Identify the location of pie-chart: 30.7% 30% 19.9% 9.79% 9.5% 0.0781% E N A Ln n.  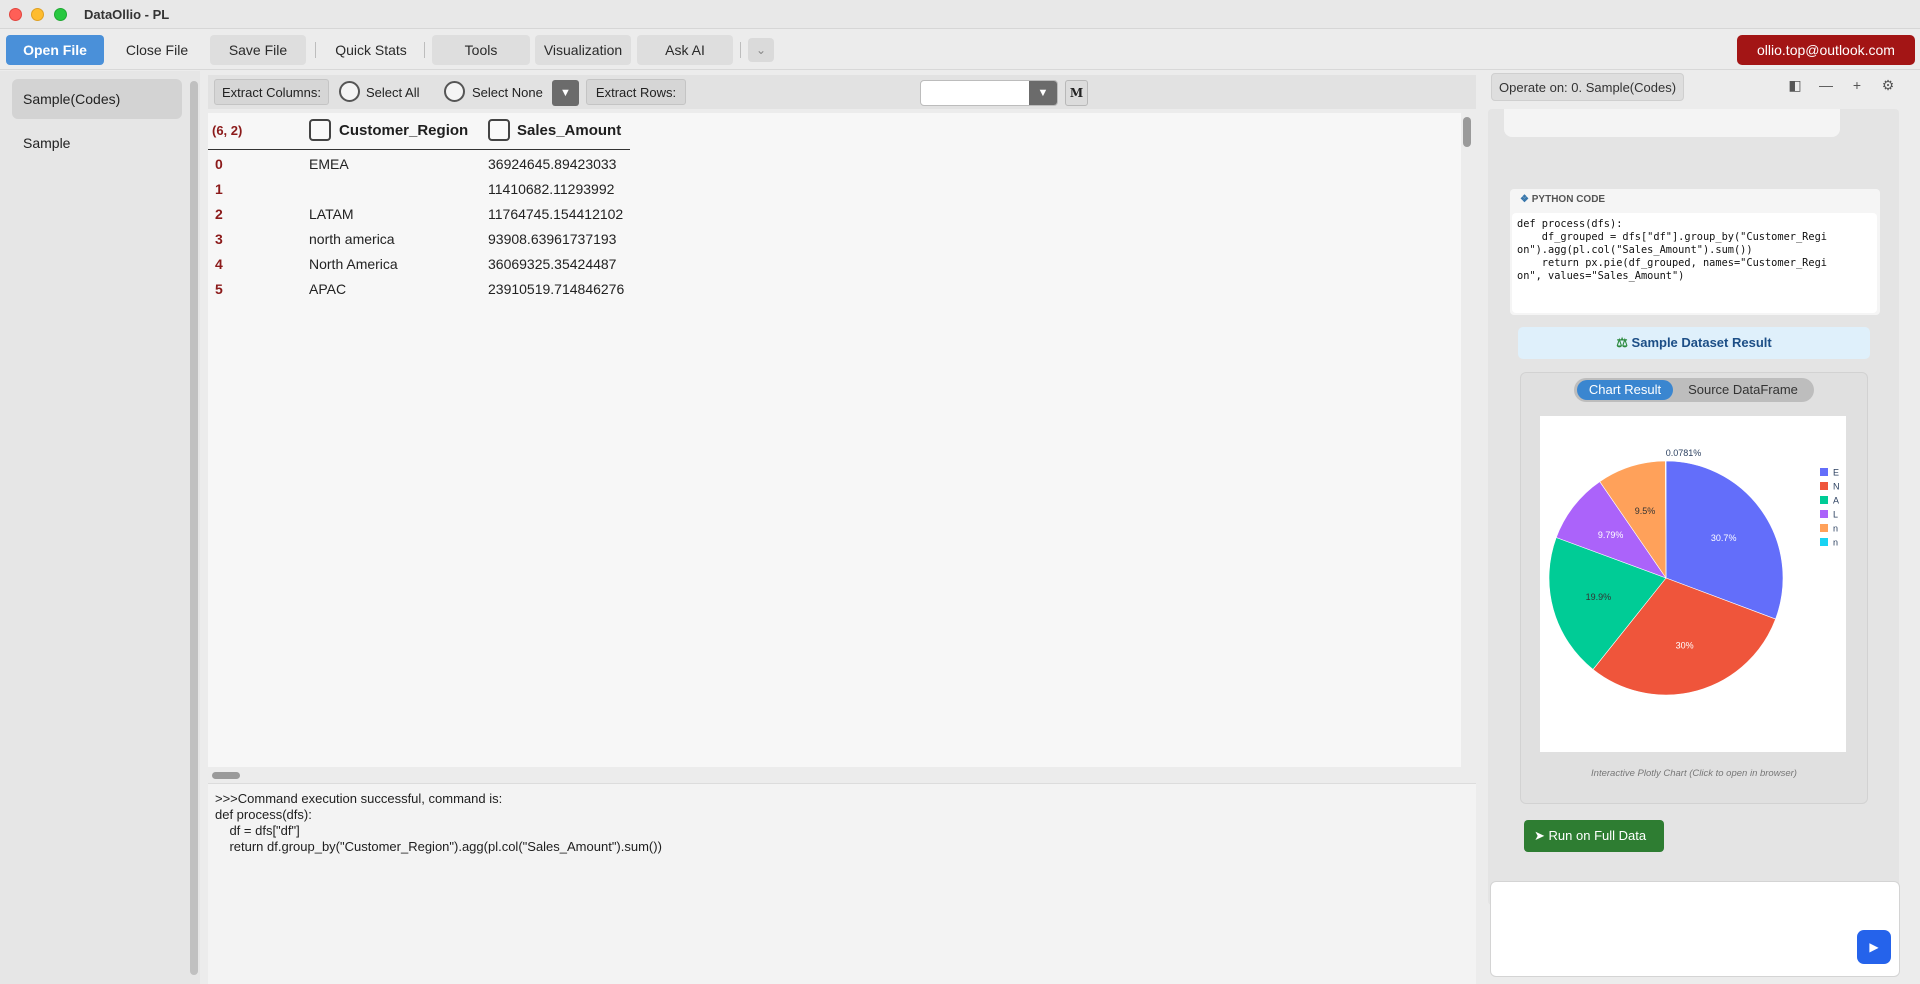
(1693, 584).